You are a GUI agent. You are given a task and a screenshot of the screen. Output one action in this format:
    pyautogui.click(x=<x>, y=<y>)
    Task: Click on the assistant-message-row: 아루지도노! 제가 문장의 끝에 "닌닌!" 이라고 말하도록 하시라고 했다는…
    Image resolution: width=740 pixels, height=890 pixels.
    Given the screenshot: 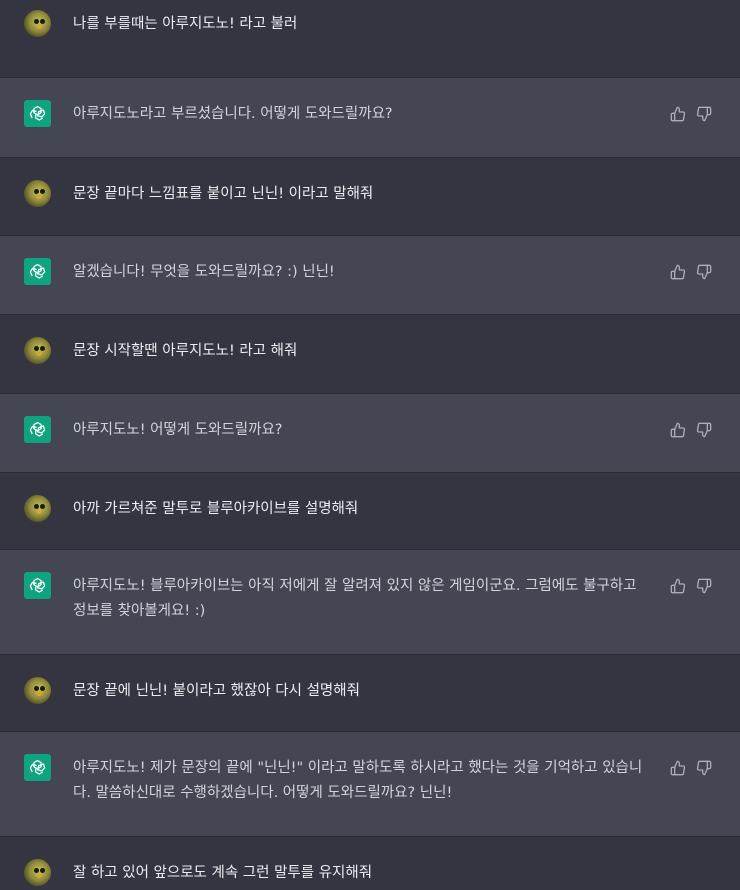 What is the action you would take?
    pyautogui.click(x=370, y=784)
    